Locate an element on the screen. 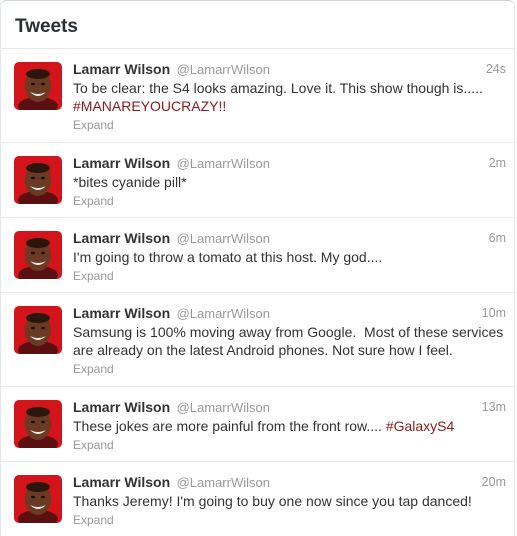  panel-header: Tweets is located at coordinates (257, 25).